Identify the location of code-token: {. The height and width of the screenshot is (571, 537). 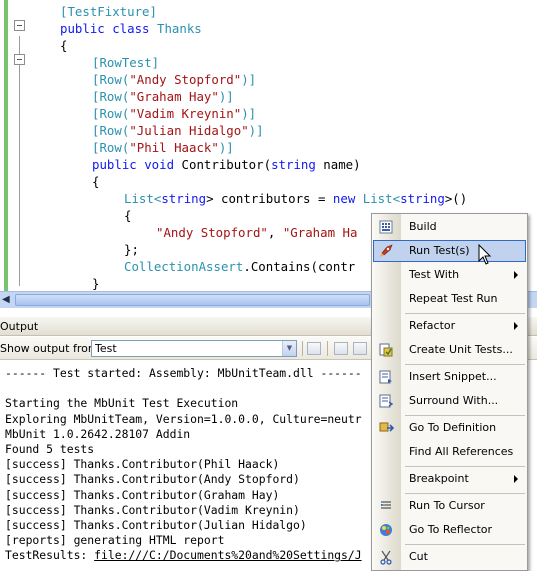
(128, 215).